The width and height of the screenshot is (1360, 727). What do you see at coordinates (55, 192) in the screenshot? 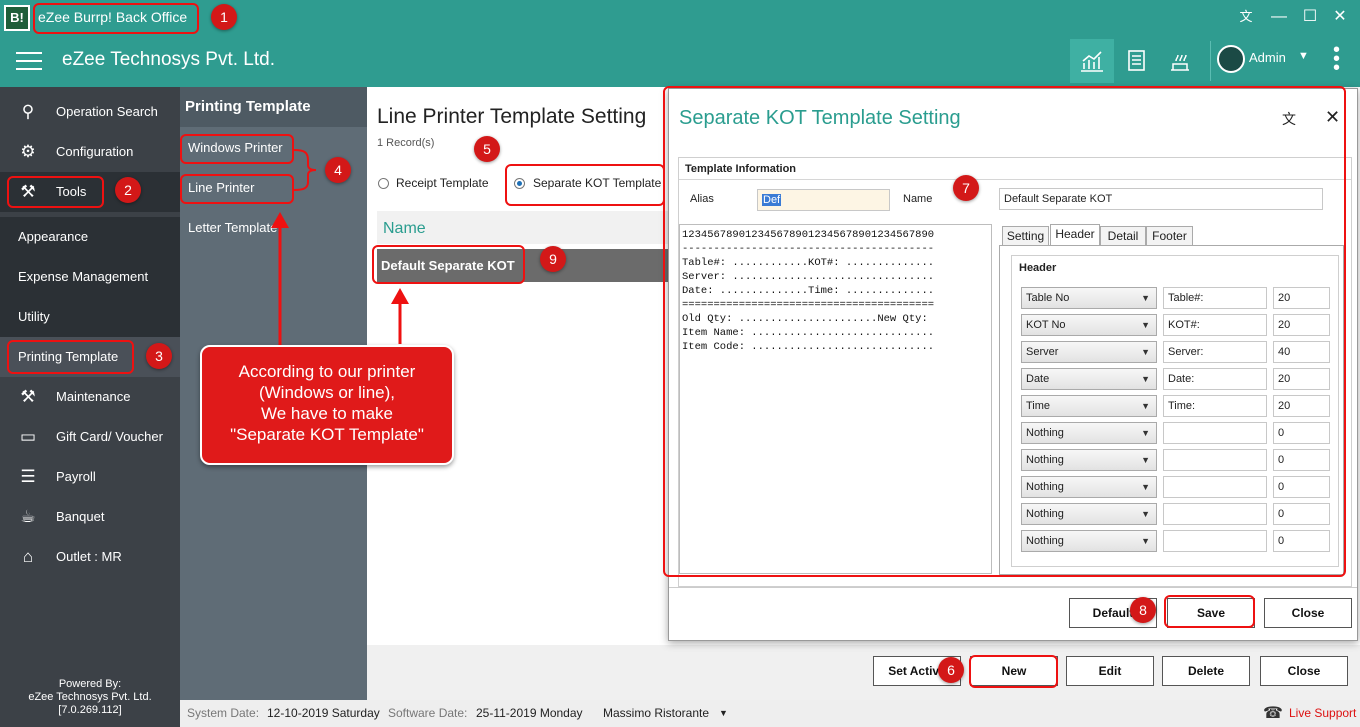
I see `callout-tools` at bounding box center [55, 192].